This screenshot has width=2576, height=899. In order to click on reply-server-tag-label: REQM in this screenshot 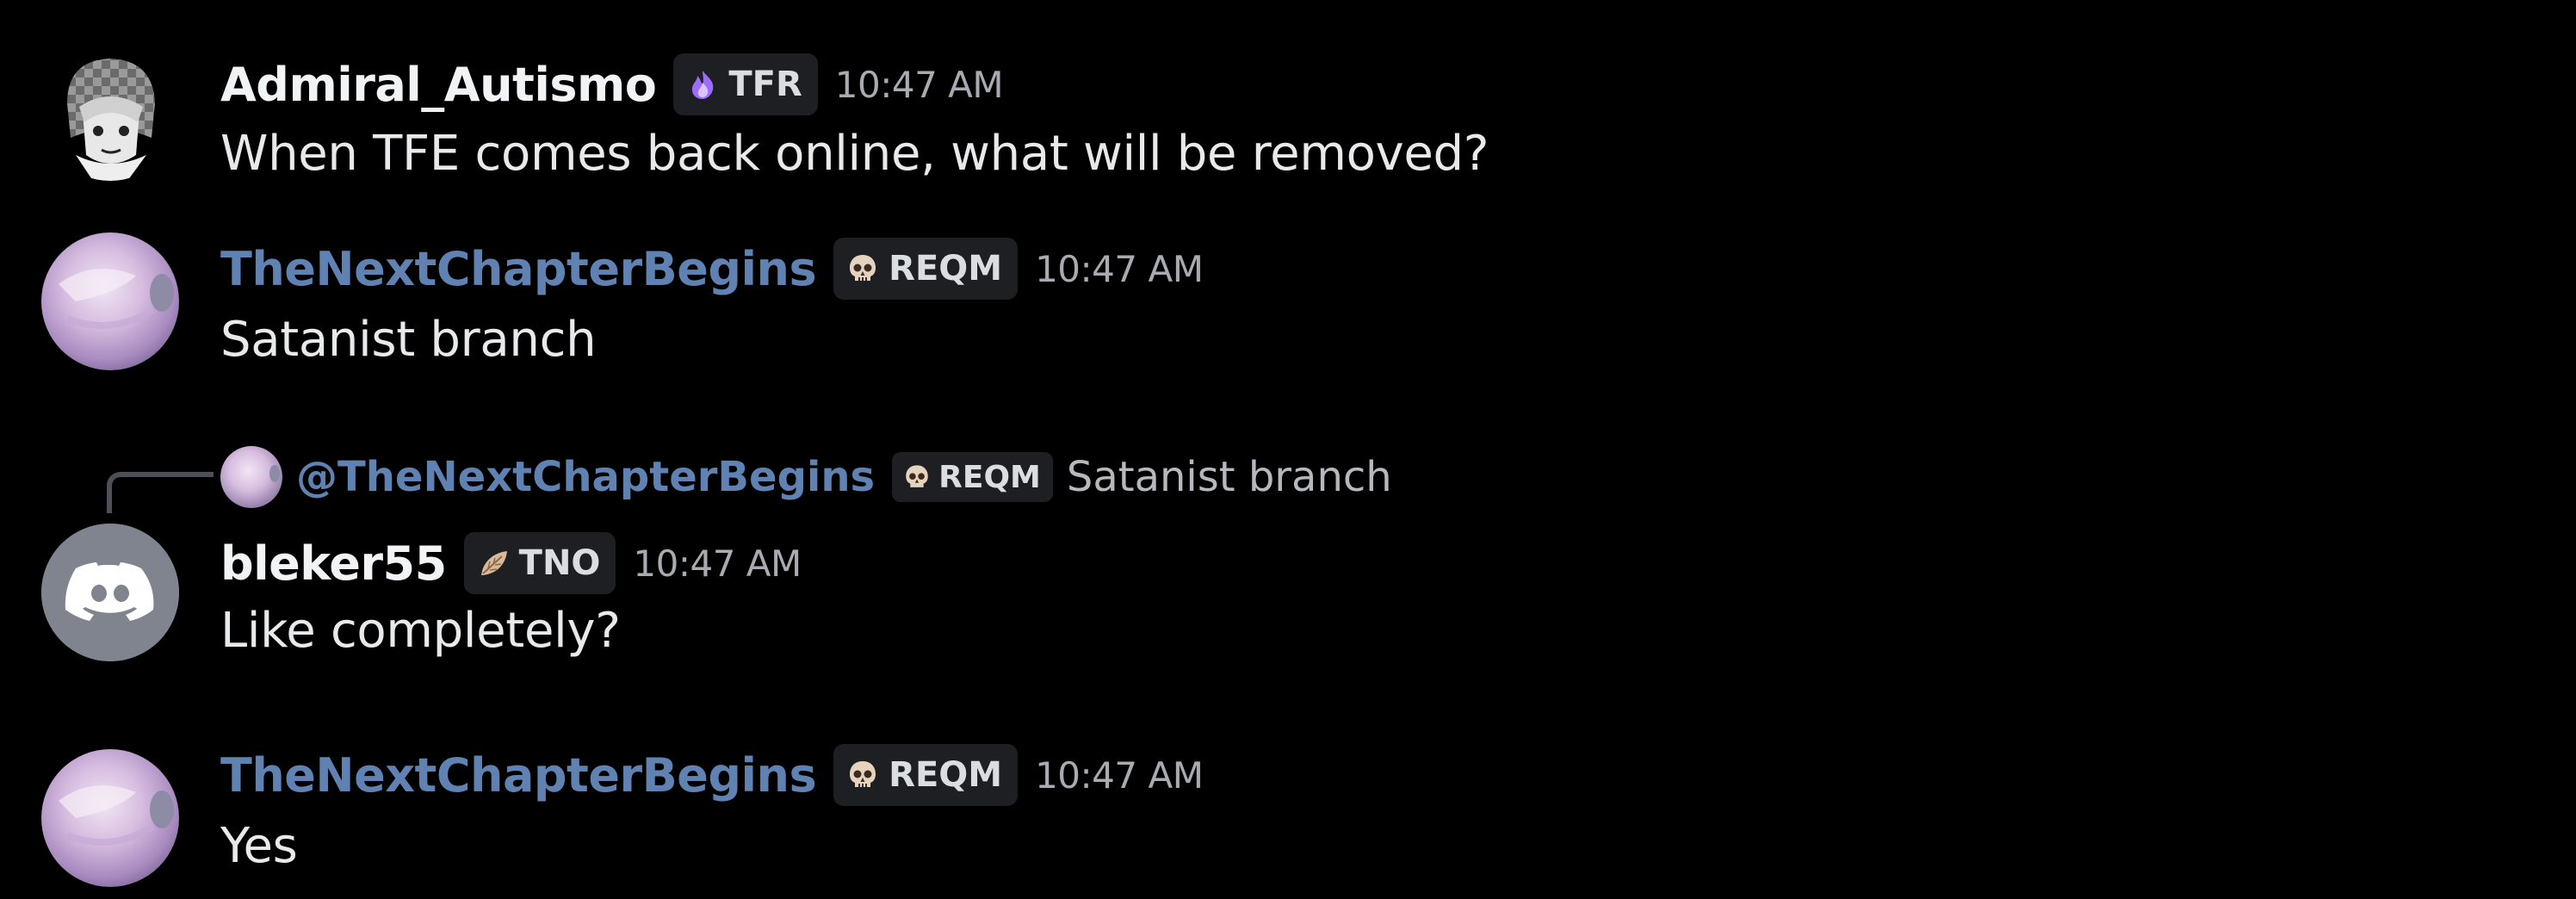, I will do `click(989, 477)`.